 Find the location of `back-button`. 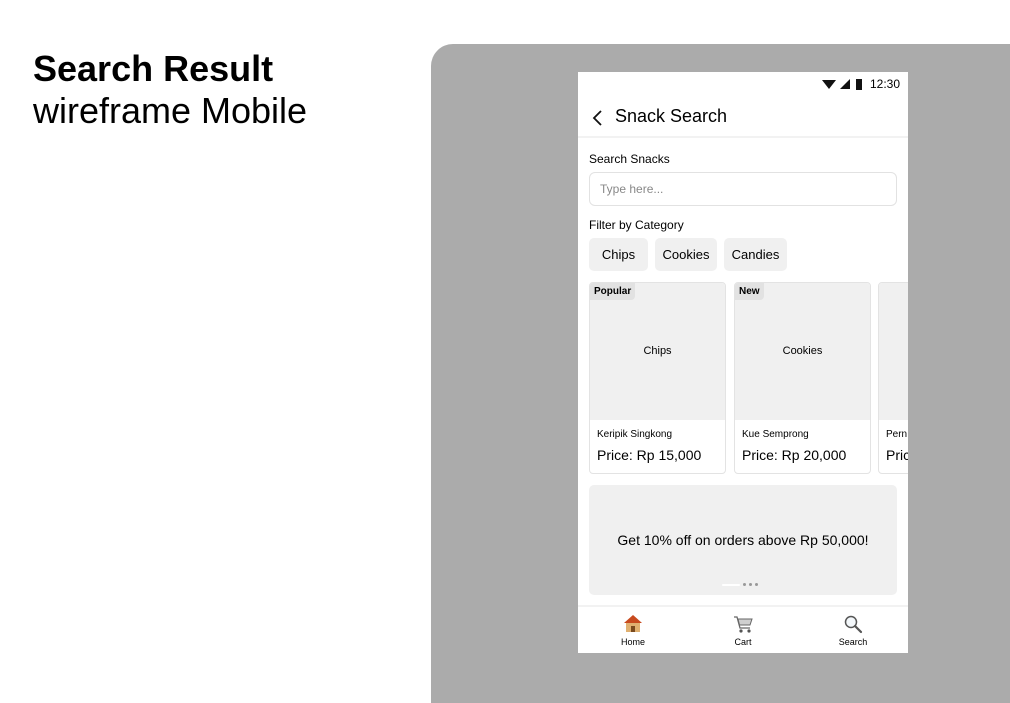

back-button is located at coordinates (598, 118).